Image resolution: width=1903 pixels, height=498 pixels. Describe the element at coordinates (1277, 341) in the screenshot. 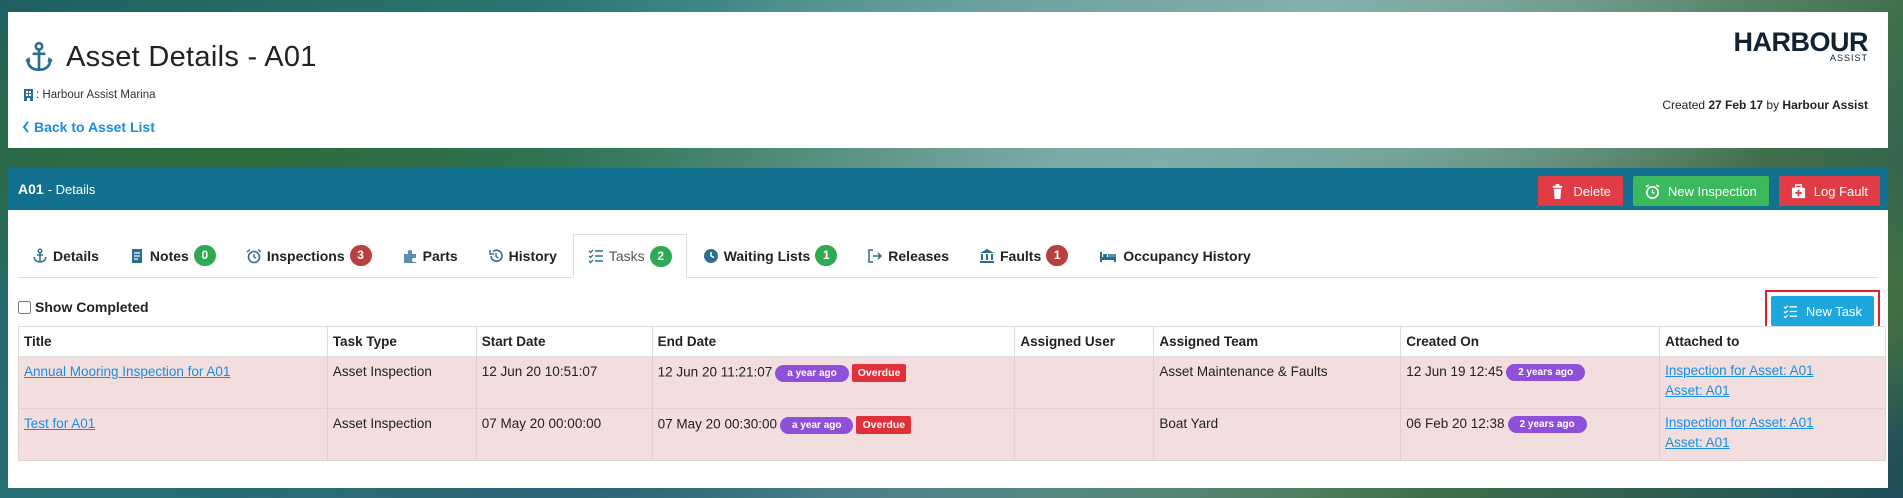

I see `column-header: Assigned Team` at that location.